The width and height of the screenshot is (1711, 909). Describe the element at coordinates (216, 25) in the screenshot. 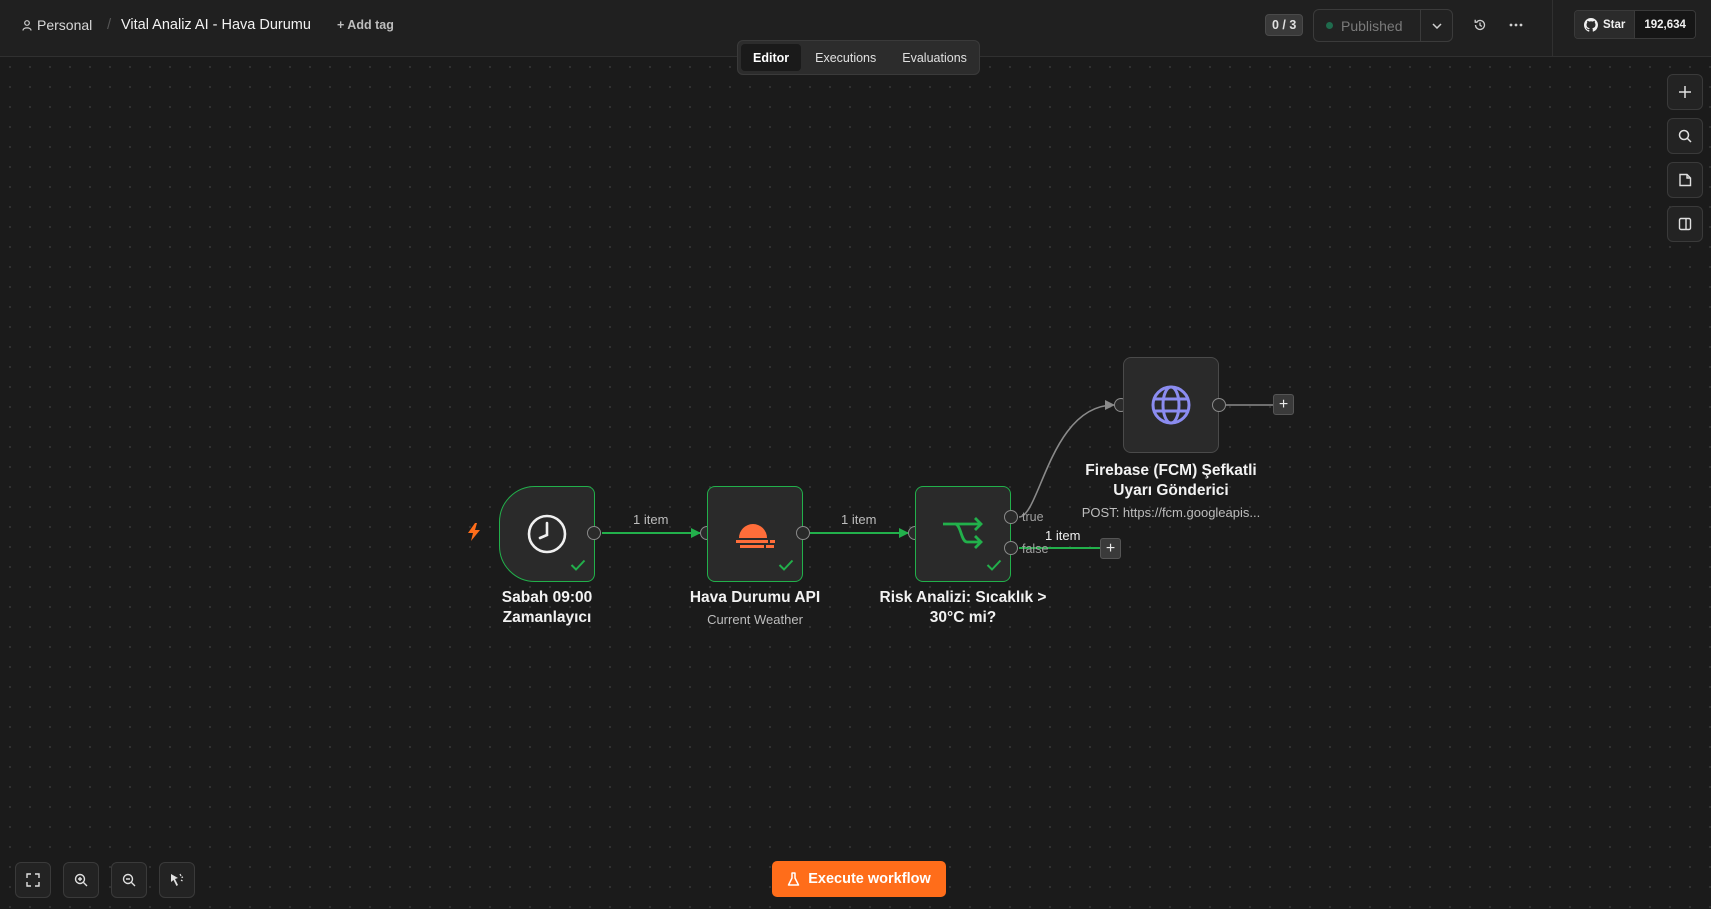

I see `workflow-title: Vital Analiz AI - Hava Durumu` at that location.